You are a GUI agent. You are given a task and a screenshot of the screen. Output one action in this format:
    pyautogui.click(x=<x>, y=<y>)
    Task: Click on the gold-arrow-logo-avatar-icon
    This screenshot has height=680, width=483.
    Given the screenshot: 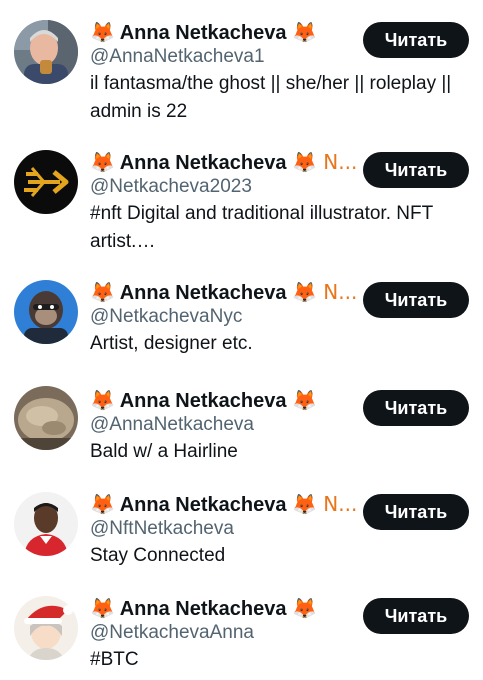 What is the action you would take?
    pyautogui.click(x=46, y=182)
    